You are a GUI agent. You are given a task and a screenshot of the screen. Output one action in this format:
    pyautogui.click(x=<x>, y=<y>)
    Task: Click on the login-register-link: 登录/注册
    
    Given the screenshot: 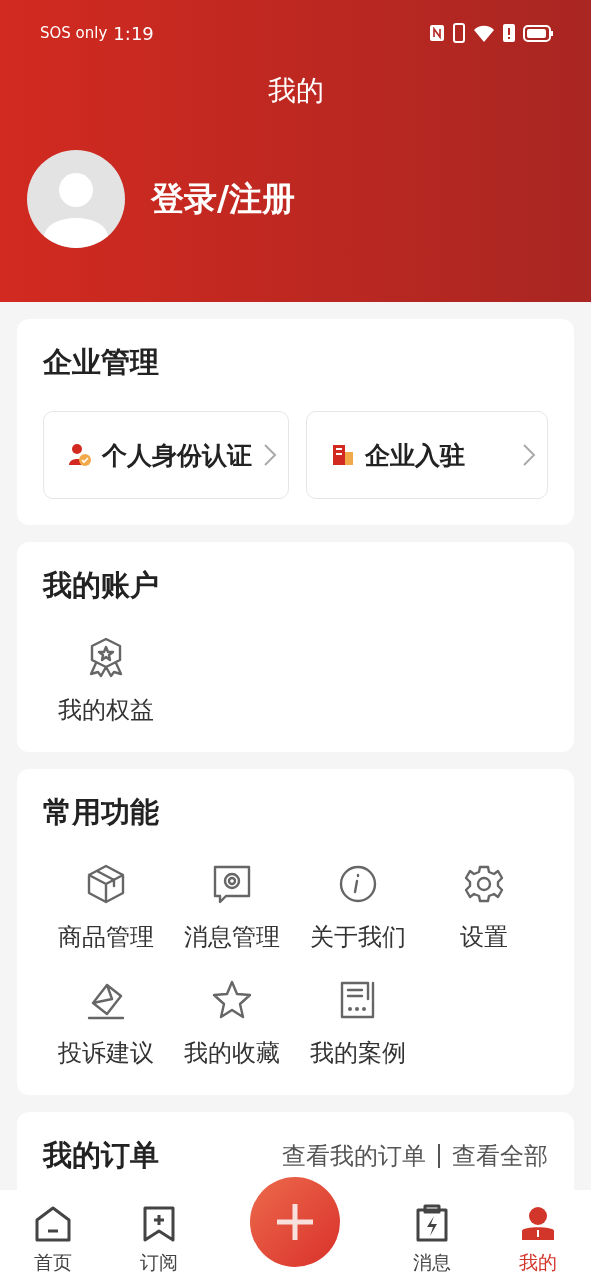 What is the action you would take?
    pyautogui.click(x=223, y=199)
    